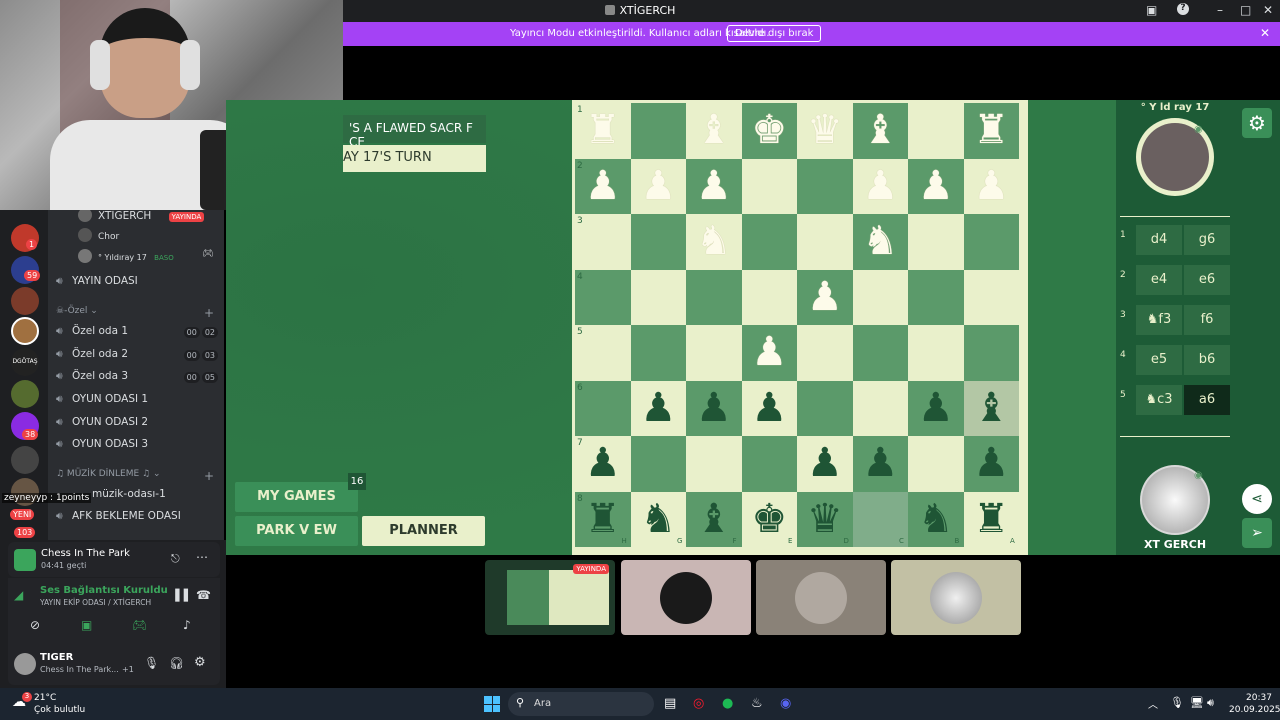 This screenshot has width=1280, height=720. I want to click on white-piece: ♝, so click(881, 131).